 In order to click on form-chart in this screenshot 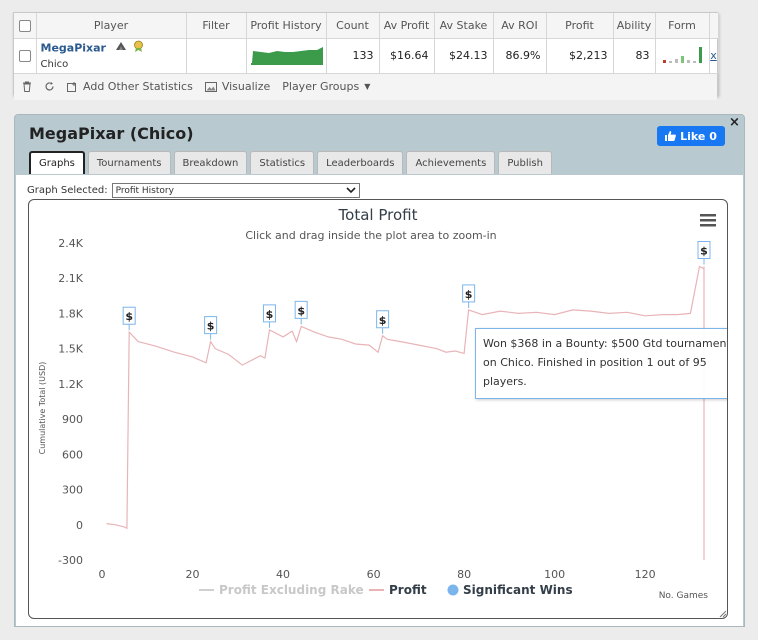, I will do `click(682, 55)`.